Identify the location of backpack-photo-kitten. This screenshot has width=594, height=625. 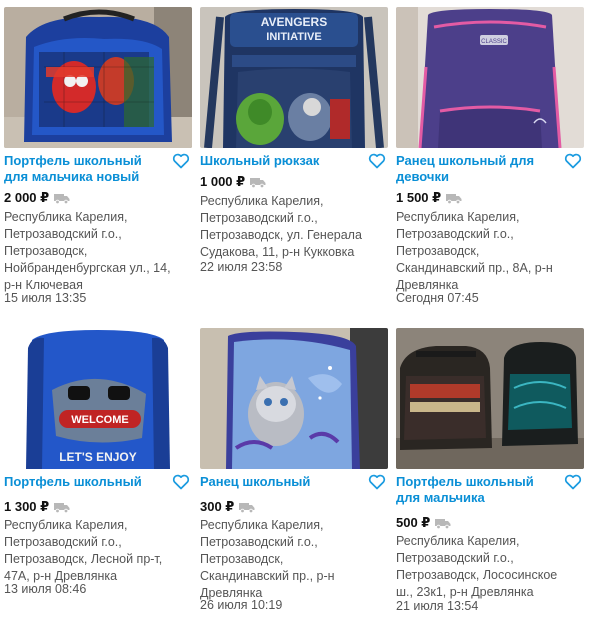
(294, 398).